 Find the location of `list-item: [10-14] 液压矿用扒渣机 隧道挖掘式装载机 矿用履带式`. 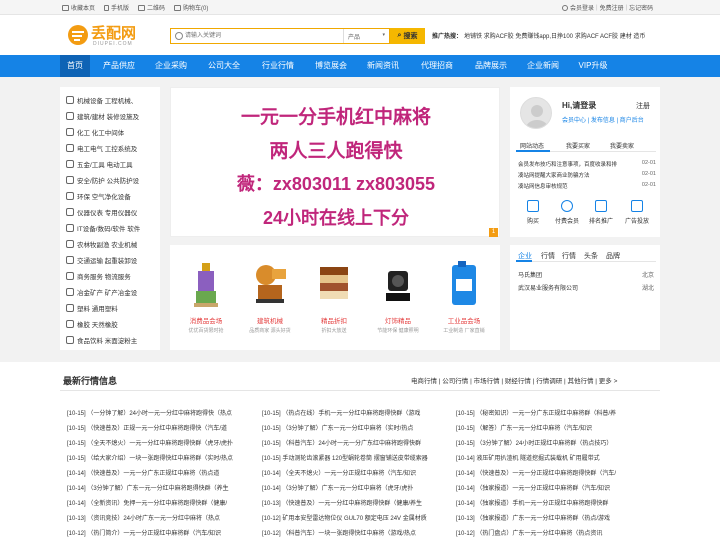

list-item: [10-14] 液压矿用扒渣机 隧道挖掘式装载机 矿用履带式 is located at coordinates (551, 459).